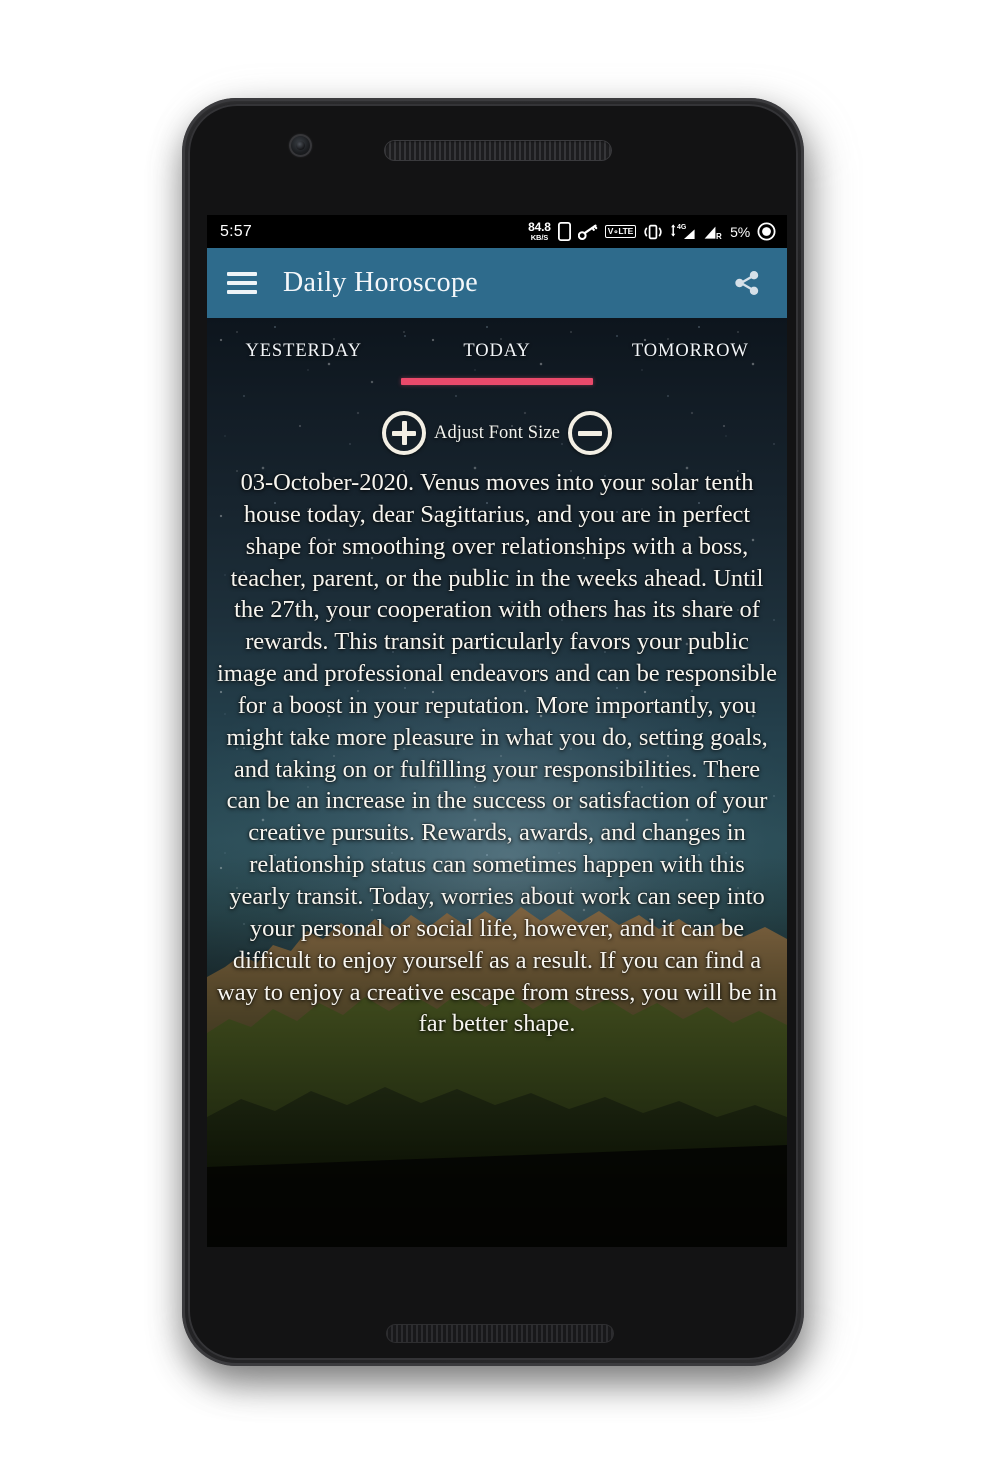  Describe the element at coordinates (690, 350) in the screenshot. I see `tab-tomorrow-label: TOMORROW` at that location.